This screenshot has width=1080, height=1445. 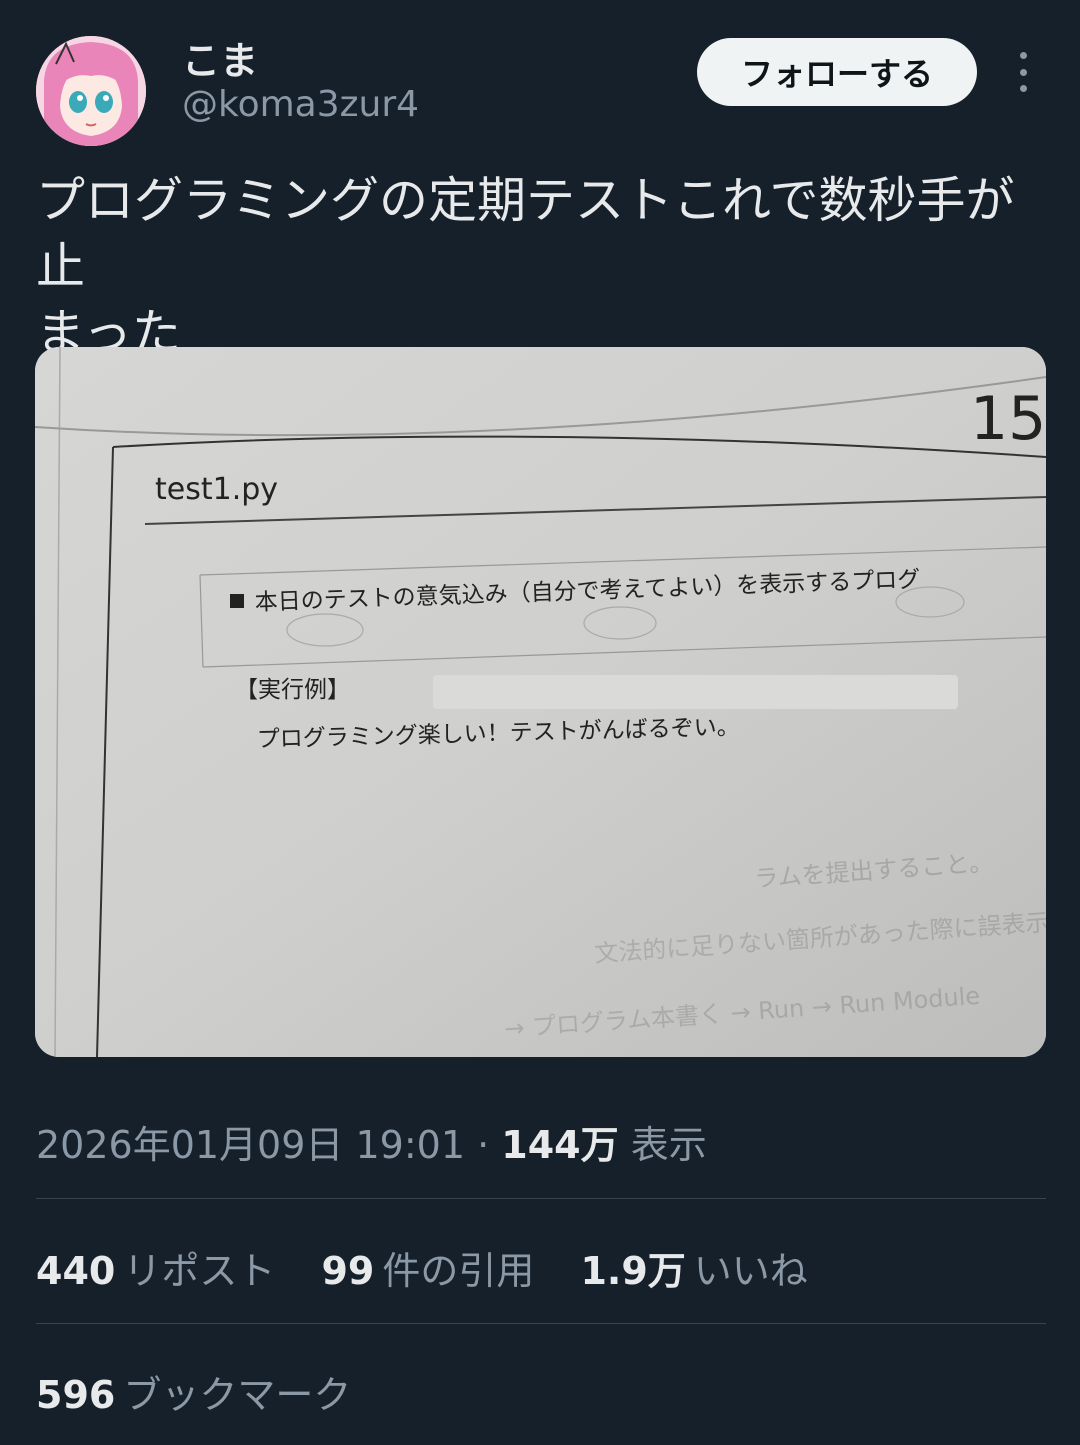 I want to click on avatar-image, so click(x=91, y=91).